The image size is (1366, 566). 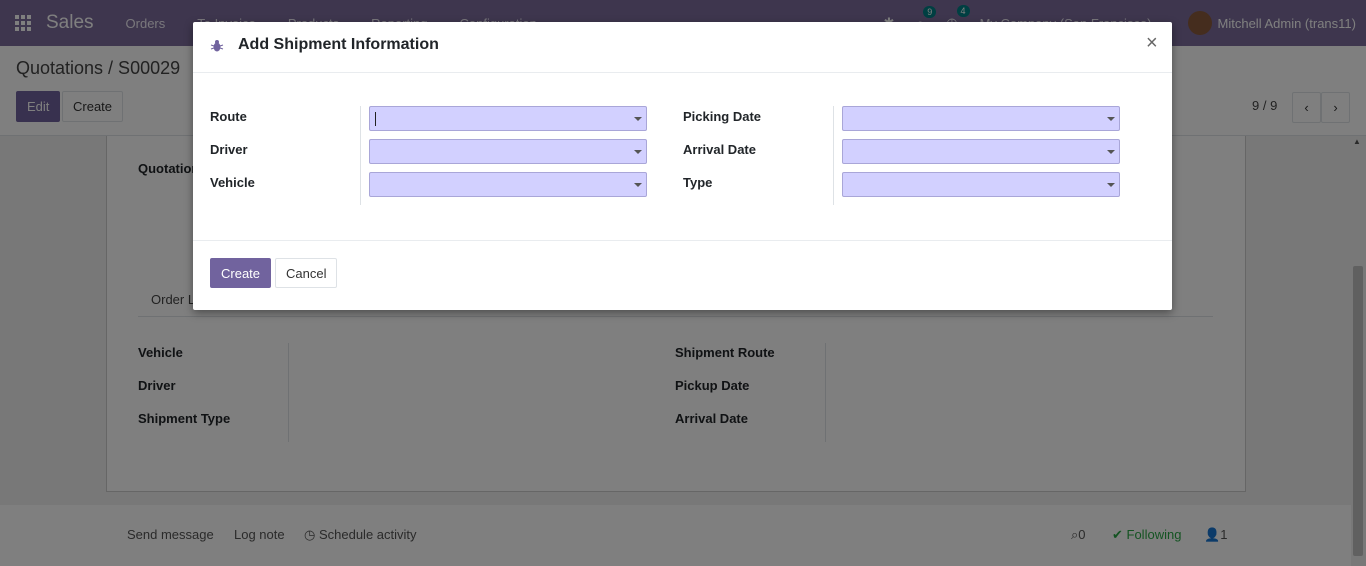 I want to click on dialog-title: Add Shipment Information, so click(x=338, y=44).